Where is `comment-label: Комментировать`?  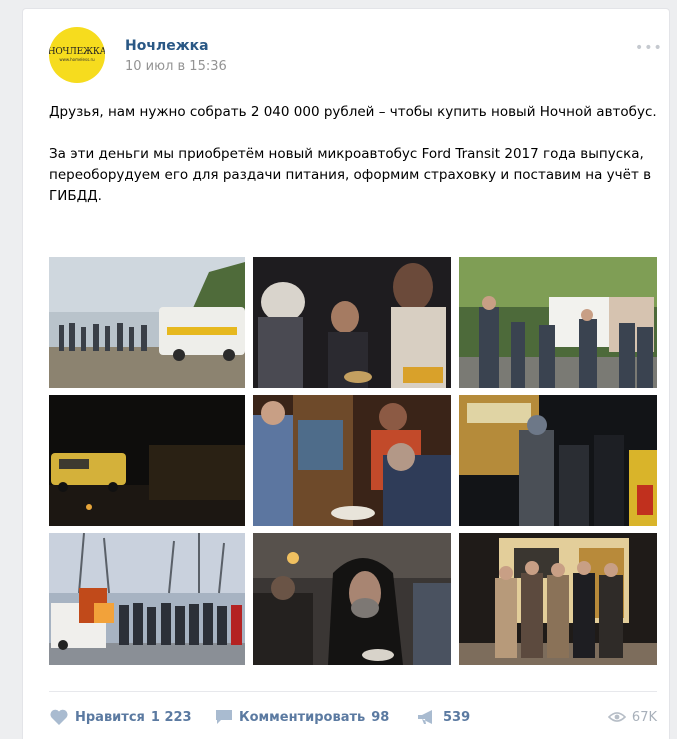
comment-label: Комментировать is located at coordinates (302, 717).